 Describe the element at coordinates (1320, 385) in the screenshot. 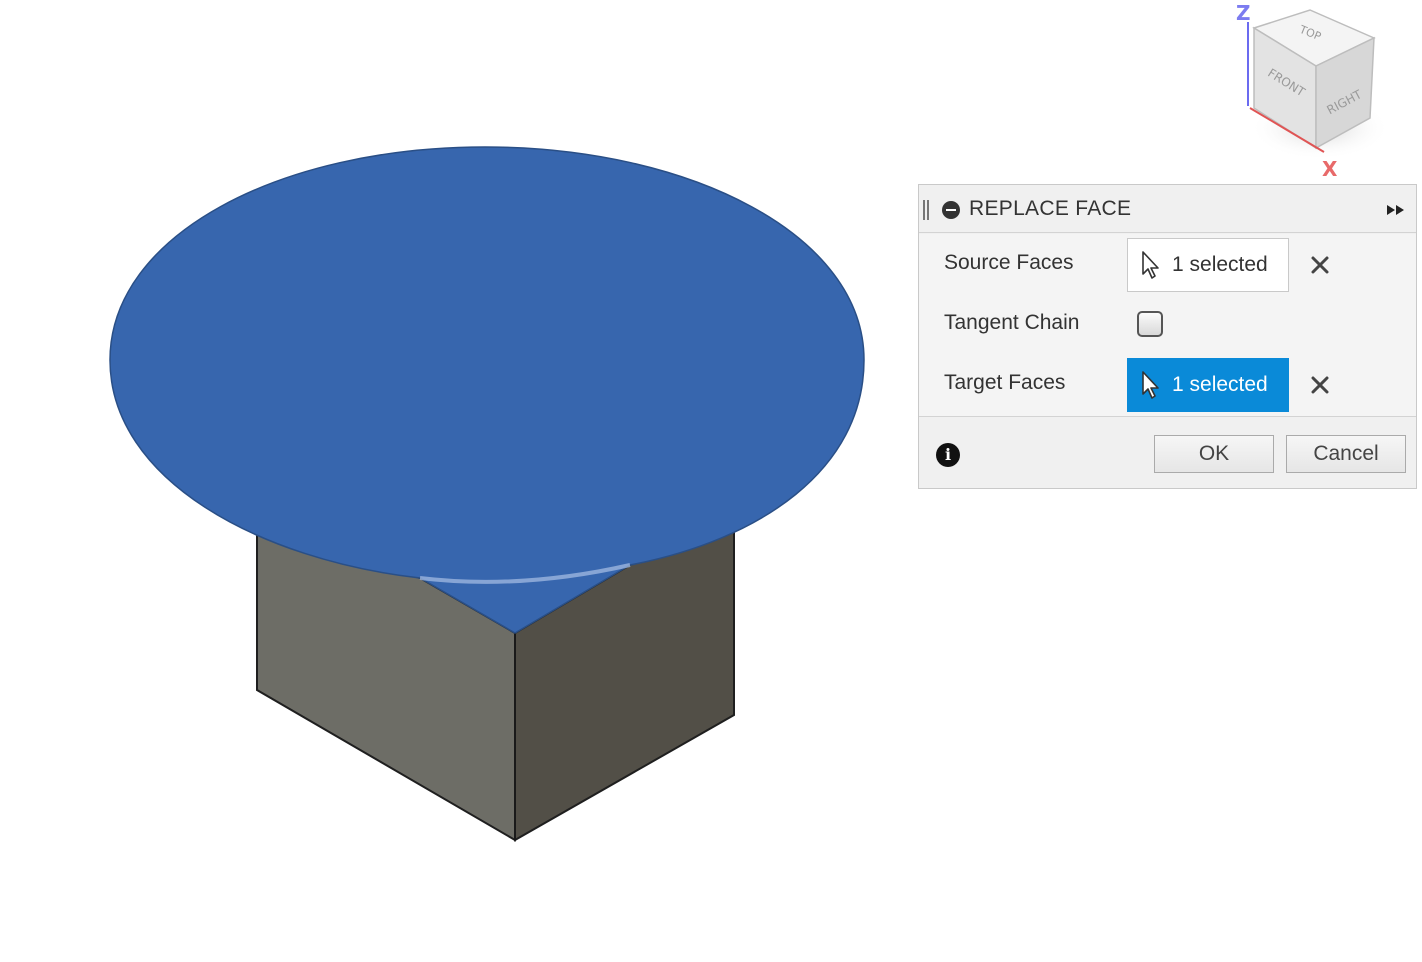

I see `clear-target-faces-close-icon` at that location.